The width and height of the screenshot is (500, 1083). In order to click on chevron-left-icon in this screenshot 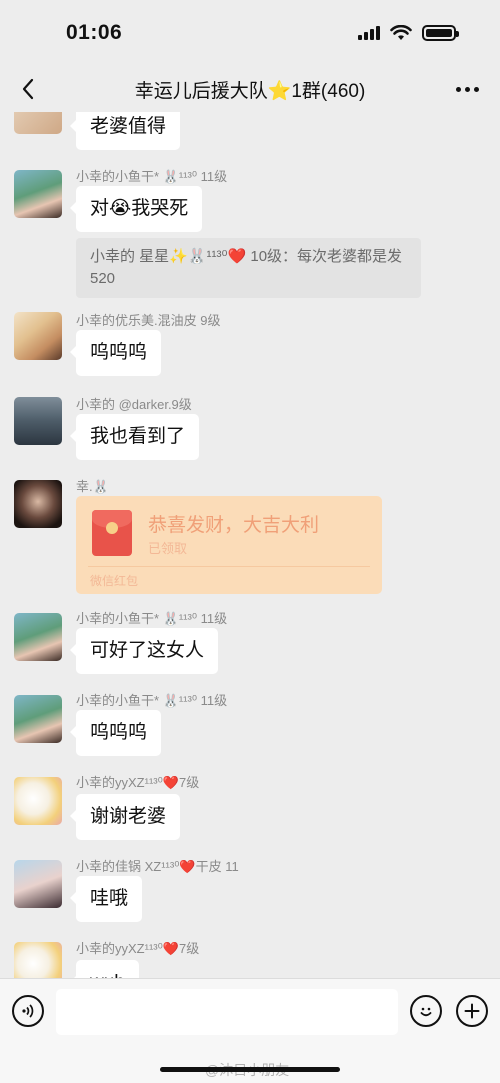, I will do `click(28, 89)`.